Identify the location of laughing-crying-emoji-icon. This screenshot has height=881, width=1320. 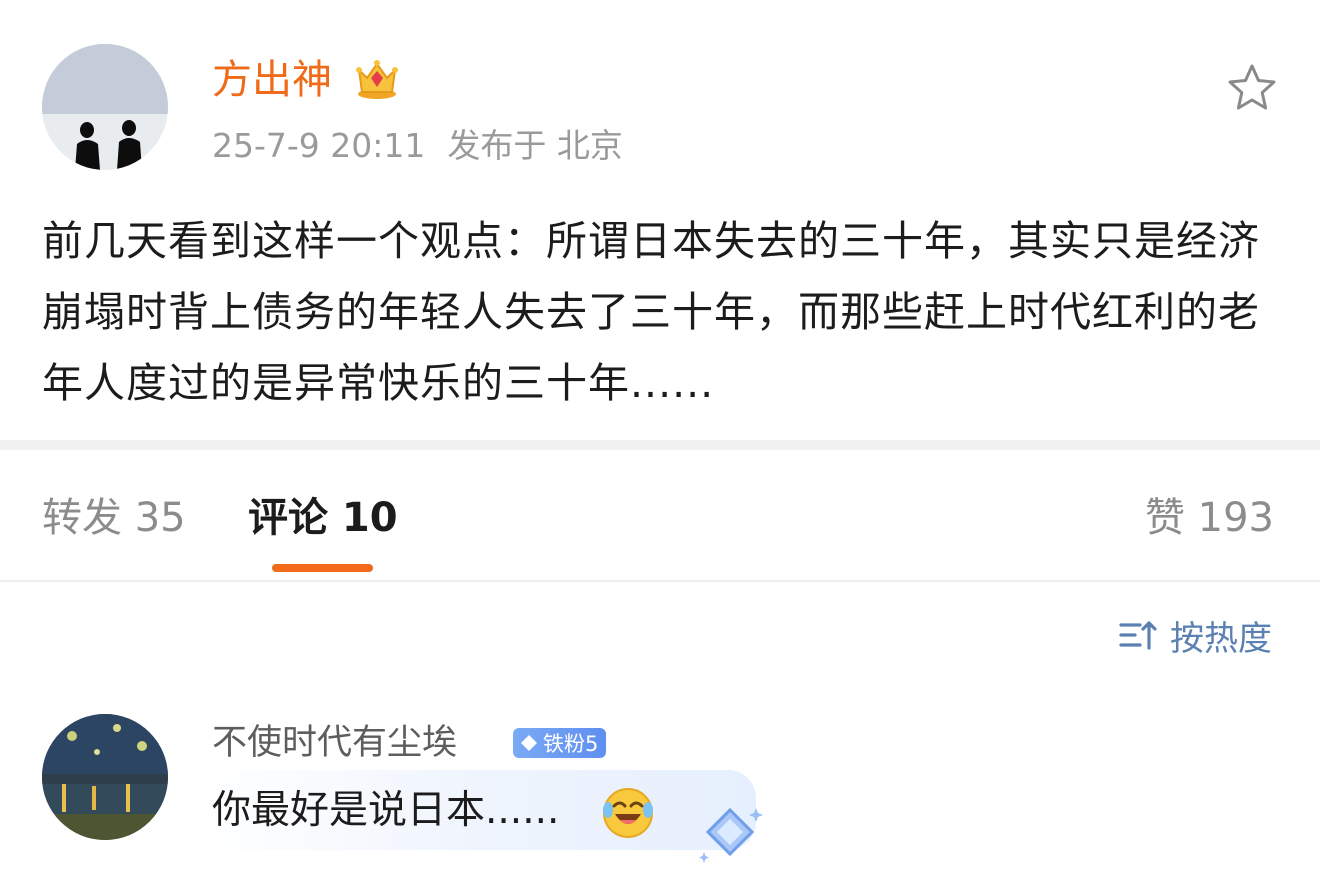
(628, 813).